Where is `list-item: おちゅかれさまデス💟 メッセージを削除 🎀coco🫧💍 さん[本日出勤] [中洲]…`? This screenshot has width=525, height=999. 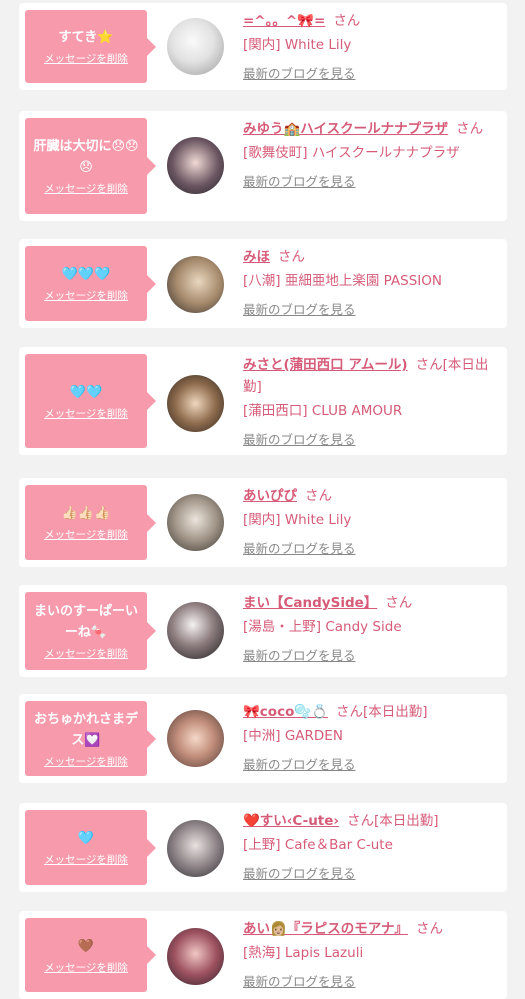
list-item: おちゅかれさまデス💟 メッセージを削除 🎀coco🫧💍 さん[本日出勤] [中洲]… is located at coordinates (263, 738).